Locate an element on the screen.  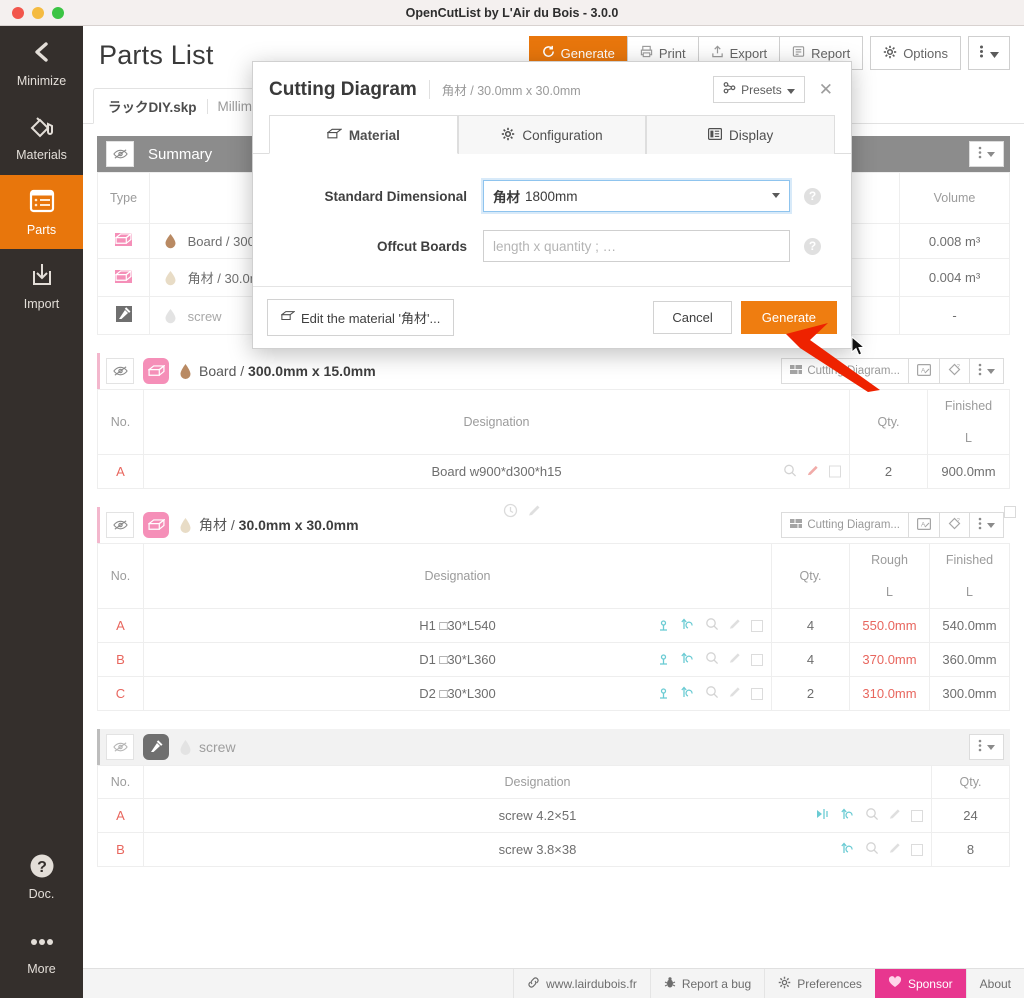
sidebar-item-materials: Materials is located at coordinates (41, 137).